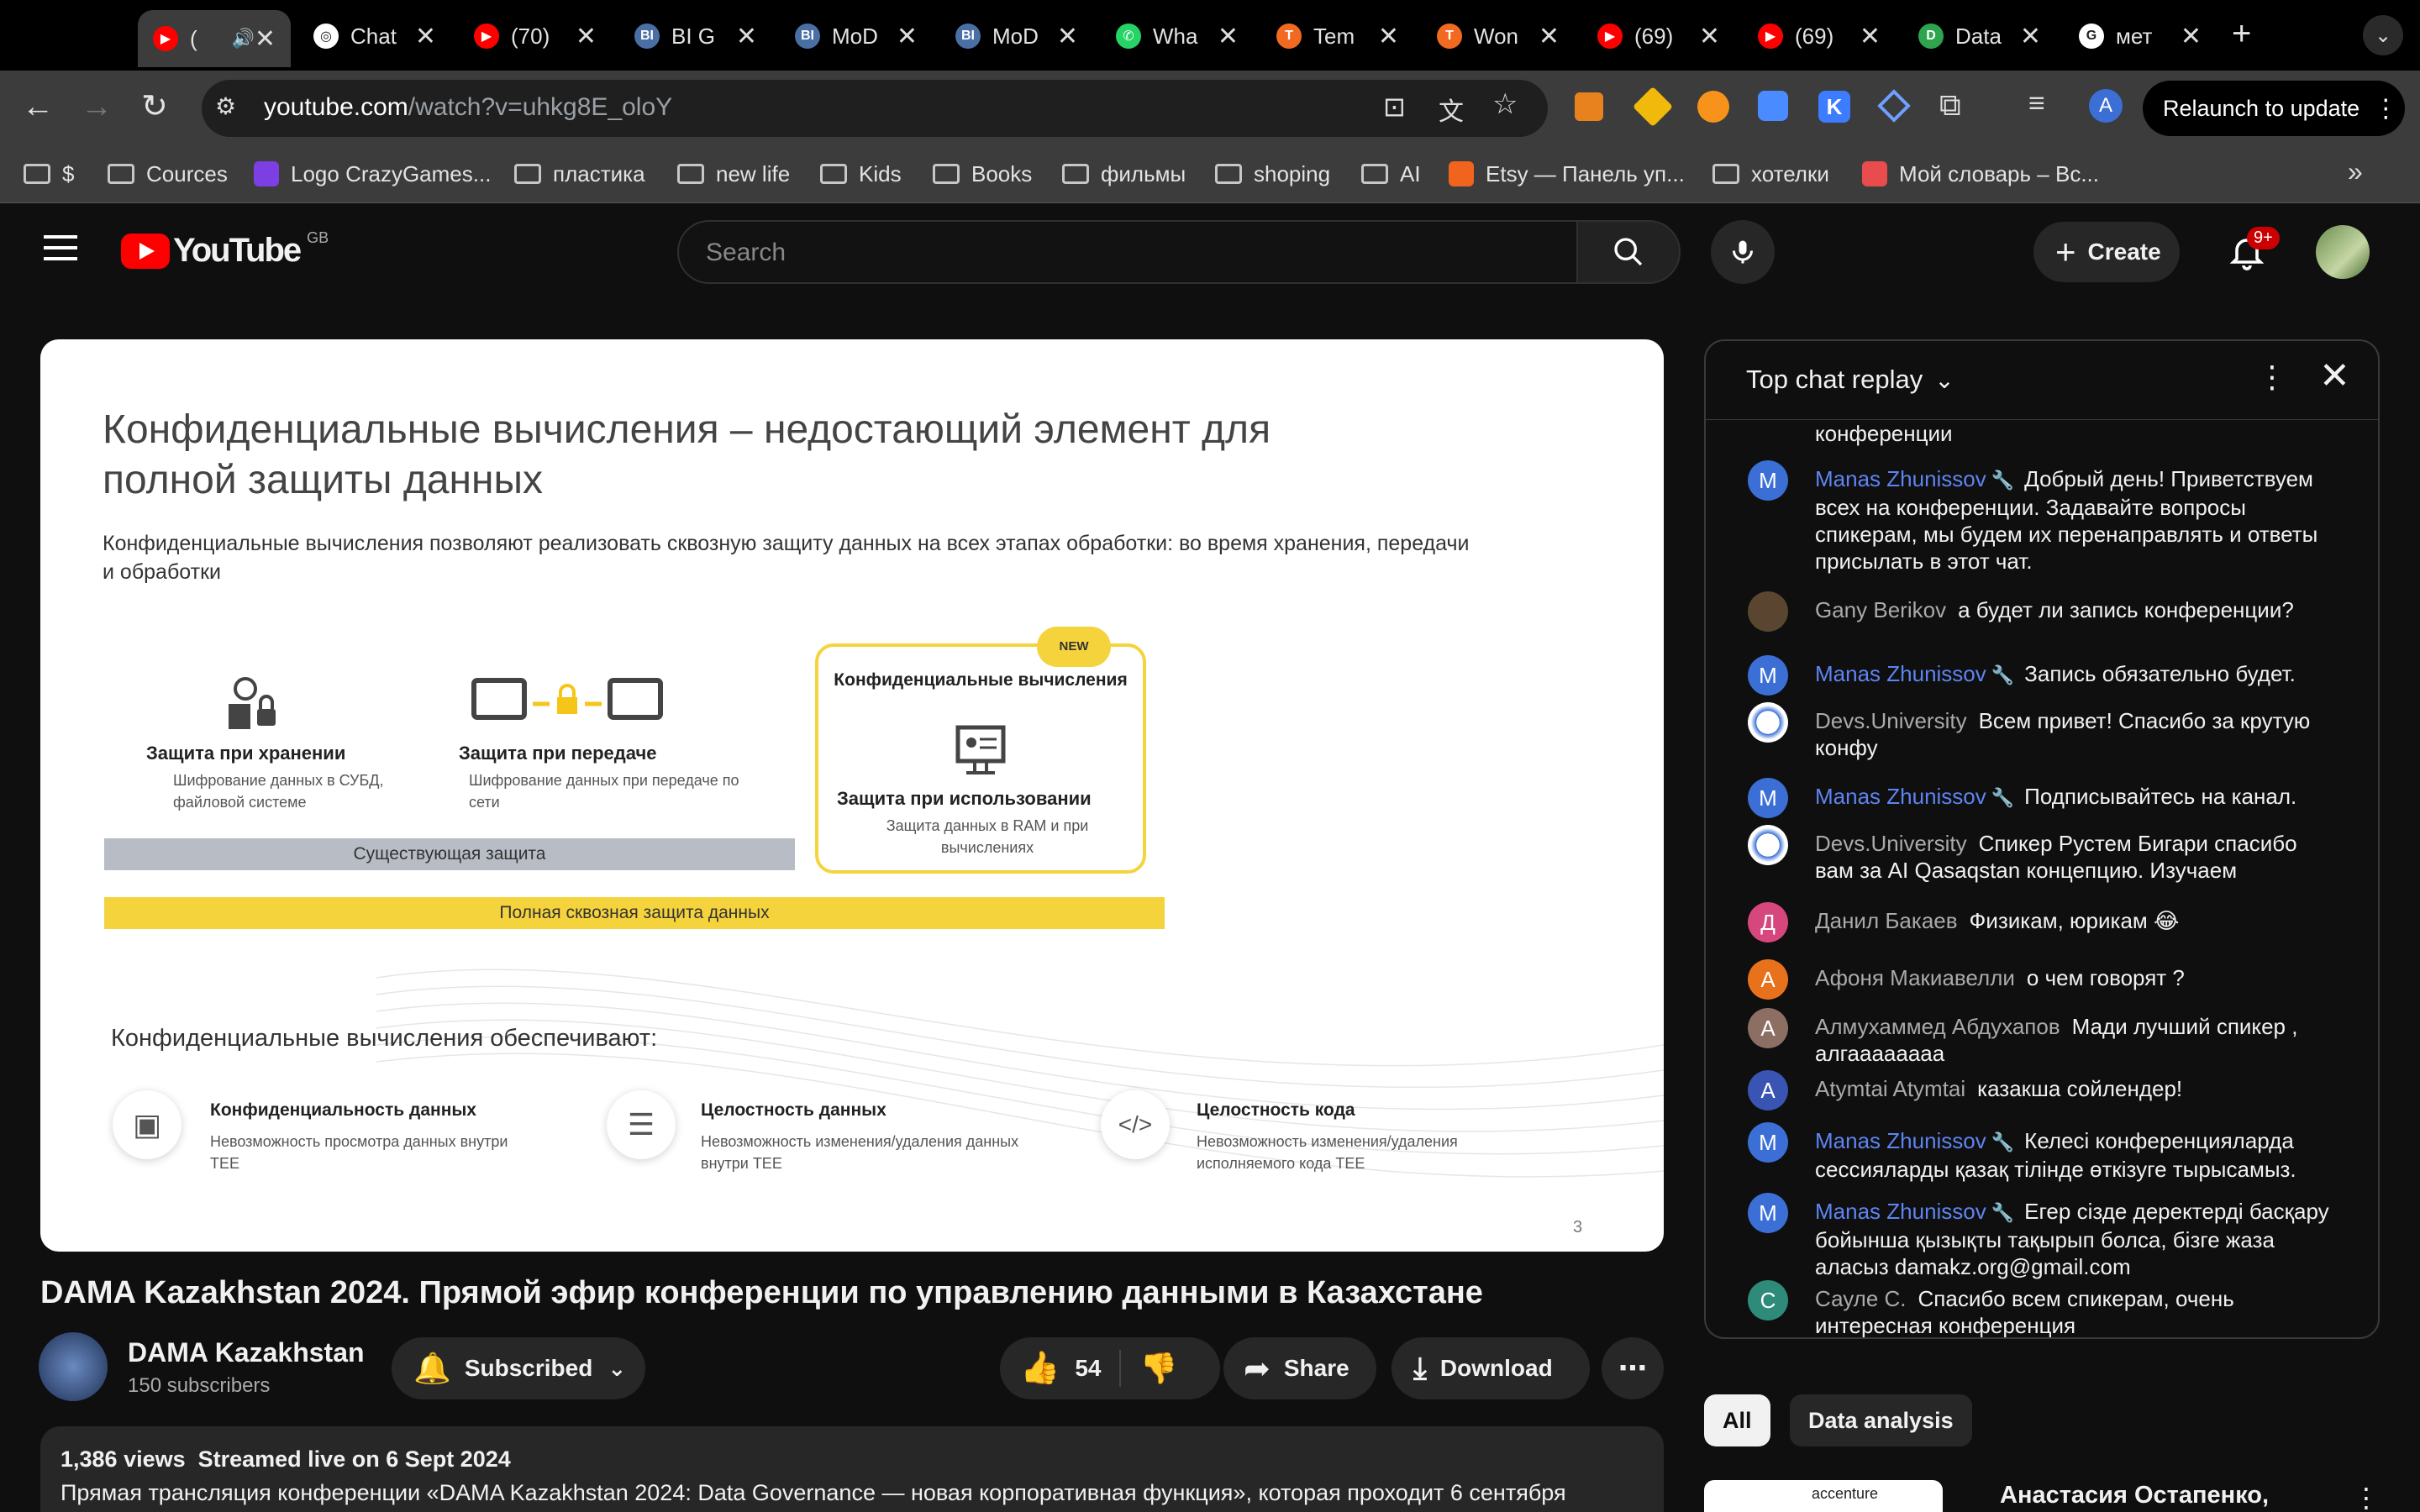 The height and width of the screenshot is (1512, 2420). What do you see at coordinates (247, 1352) in the screenshot?
I see `channel-name: DAMA Kazakhstan` at bounding box center [247, 1352].